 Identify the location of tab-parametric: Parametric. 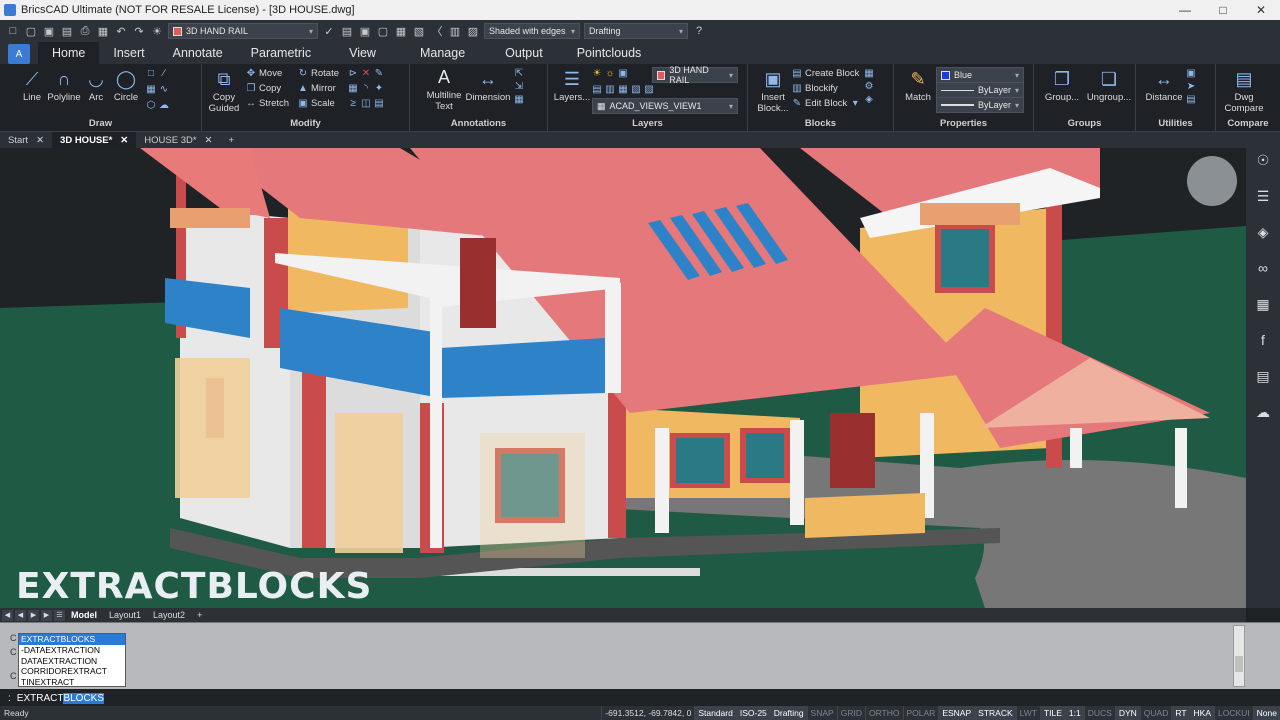
(281, 53).